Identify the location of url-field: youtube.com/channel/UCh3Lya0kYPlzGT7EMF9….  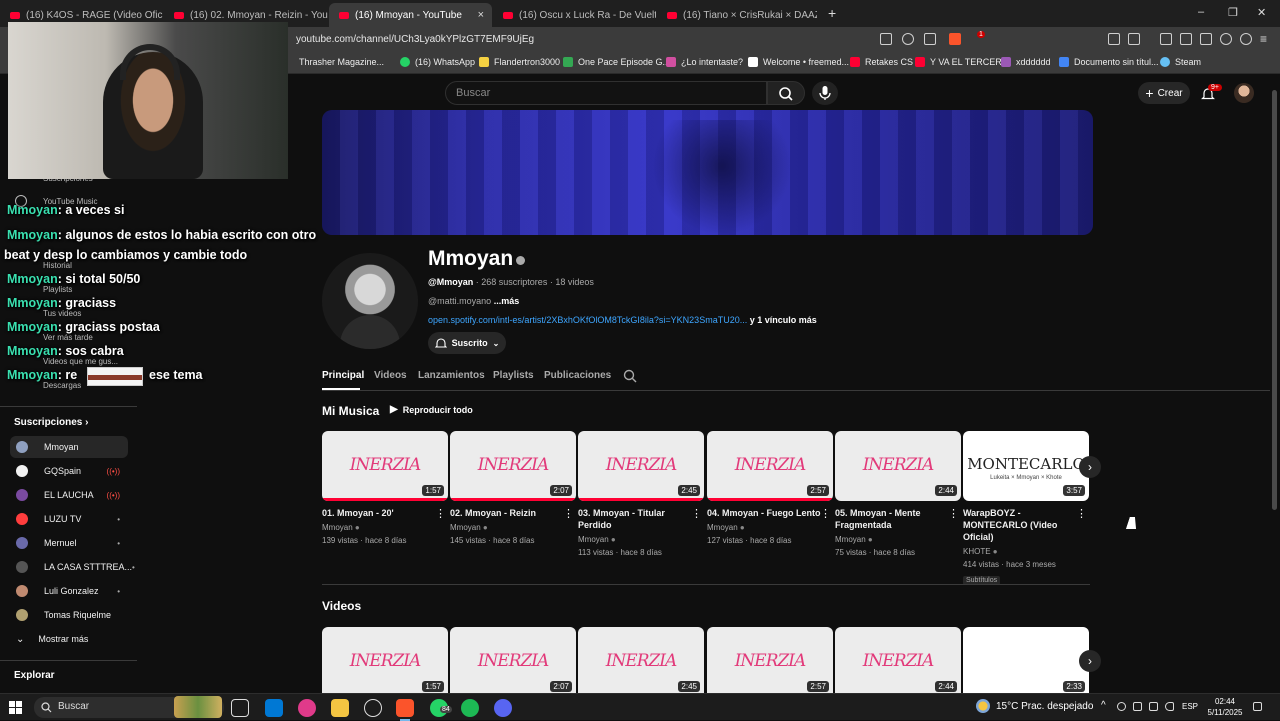
(415, 39).